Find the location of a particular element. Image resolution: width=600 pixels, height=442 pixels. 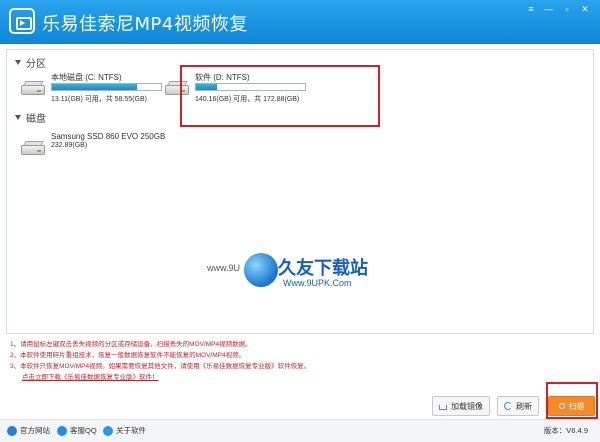

home-icon is located at coordinates (12, 430).